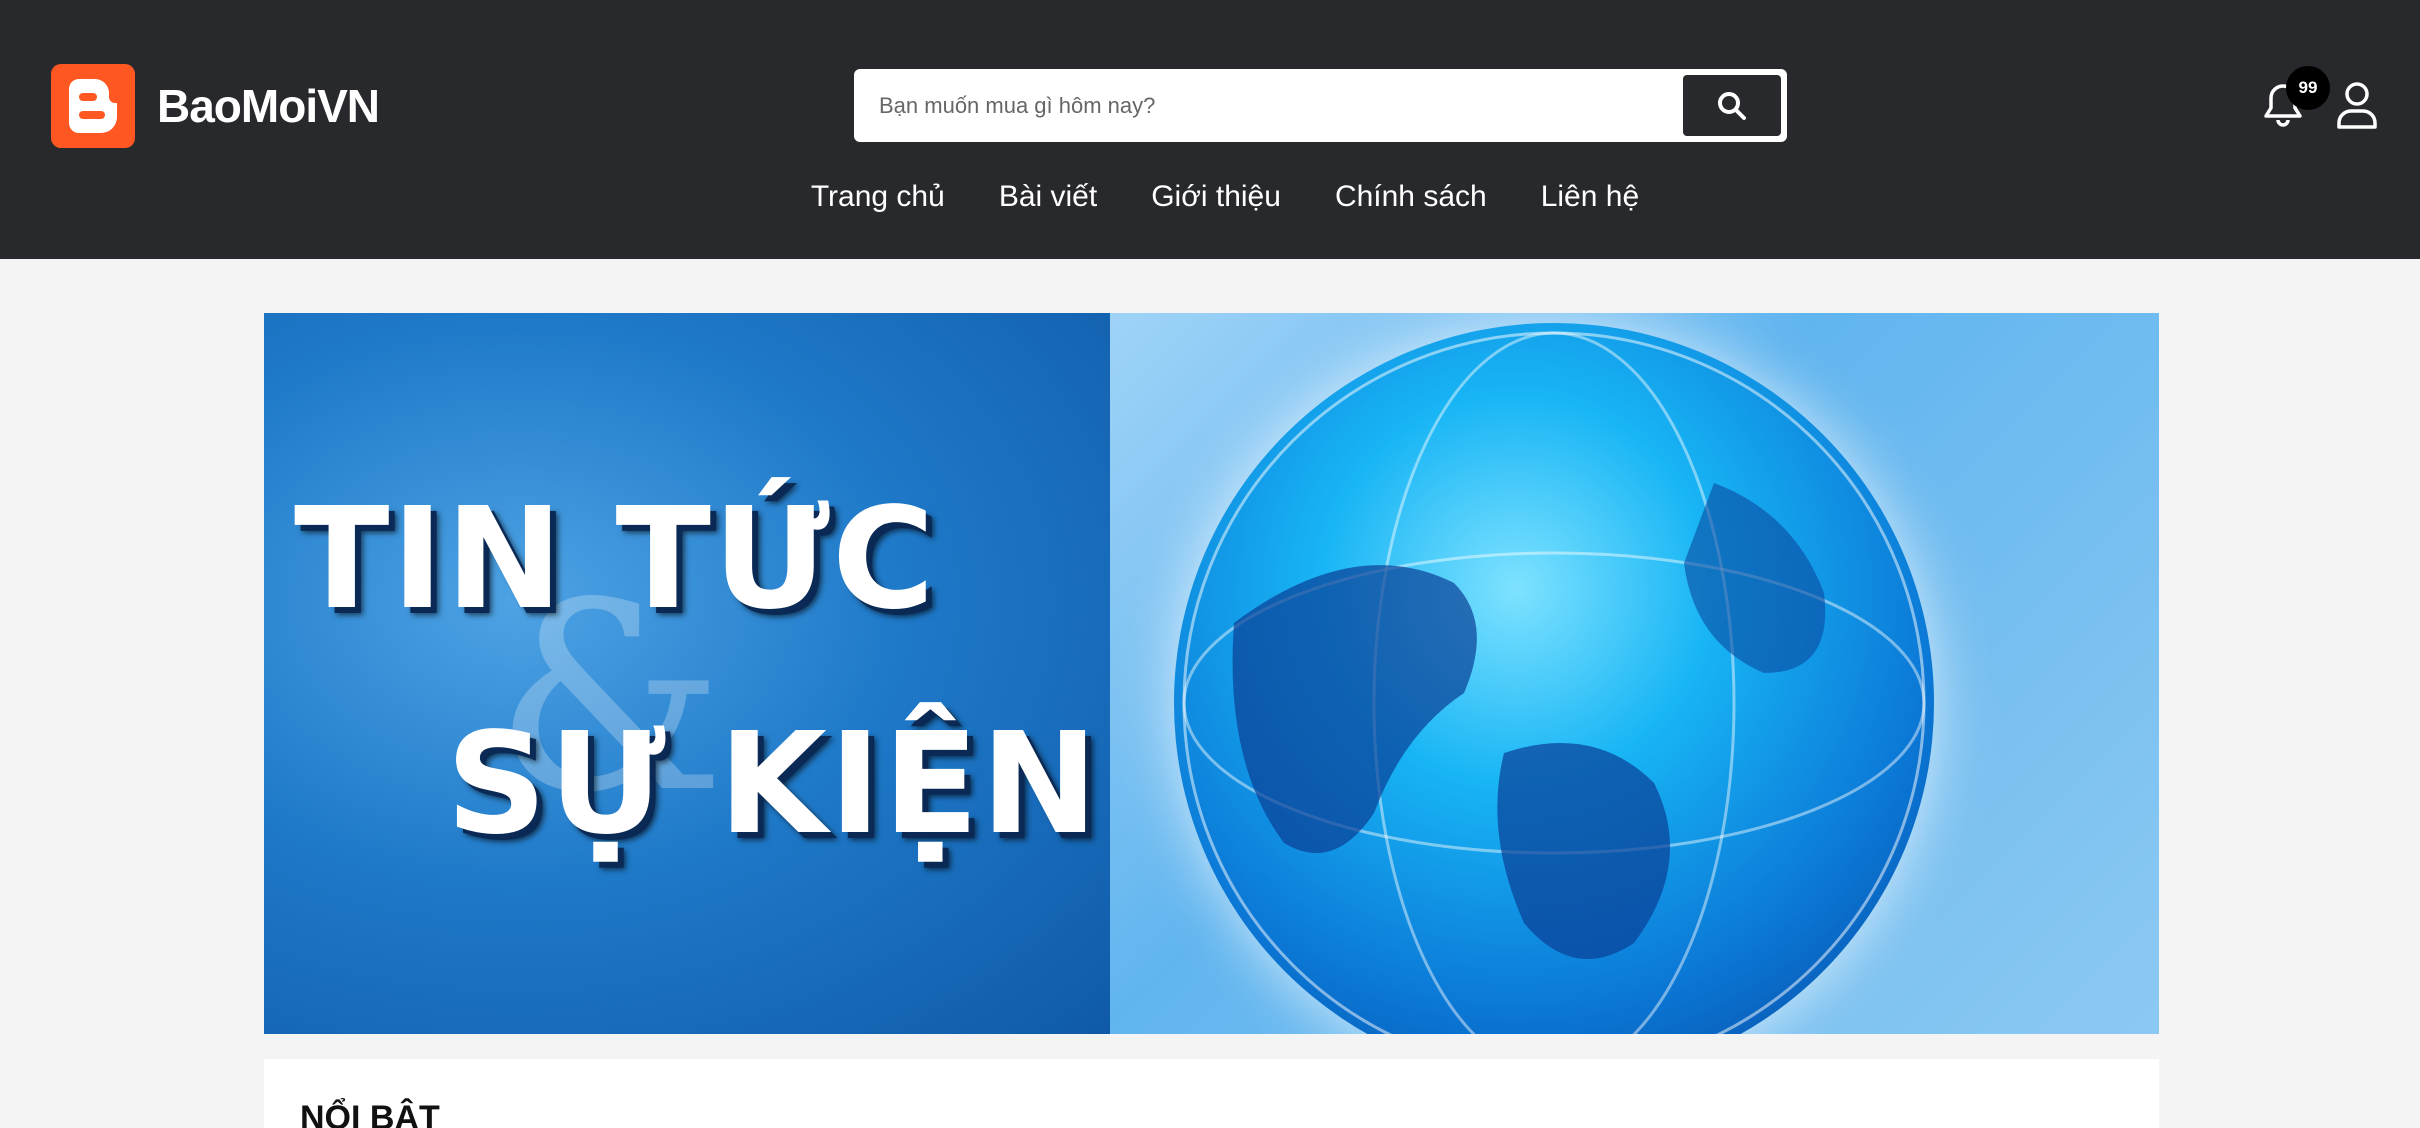  I want to click on search-icon, so click(1732, 105).